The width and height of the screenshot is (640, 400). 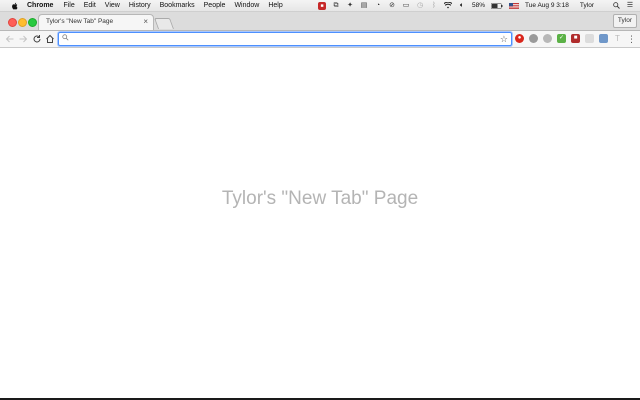 What do you see at coordinates (406, 6) in the screenshot?
I see `airplay-icon: ▭` at bounding box center [406, 6].